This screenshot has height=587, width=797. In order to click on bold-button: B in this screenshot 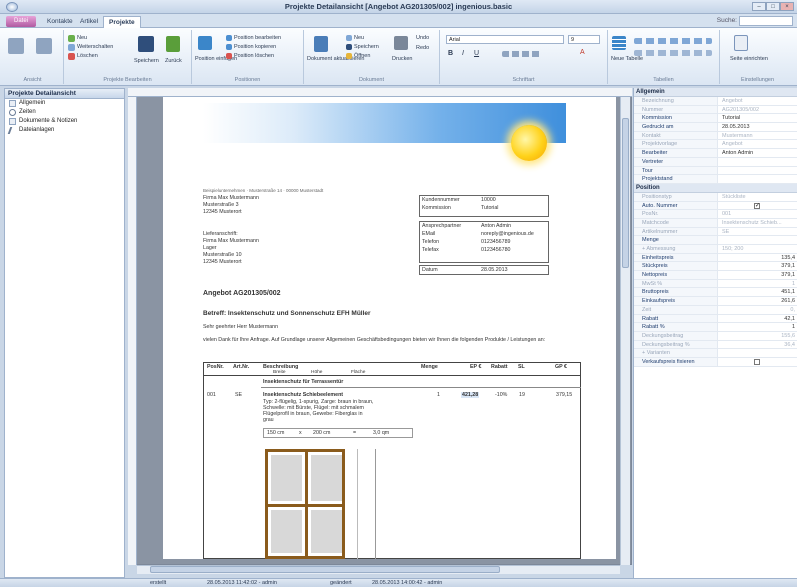, I will do `click(450, 53)`.